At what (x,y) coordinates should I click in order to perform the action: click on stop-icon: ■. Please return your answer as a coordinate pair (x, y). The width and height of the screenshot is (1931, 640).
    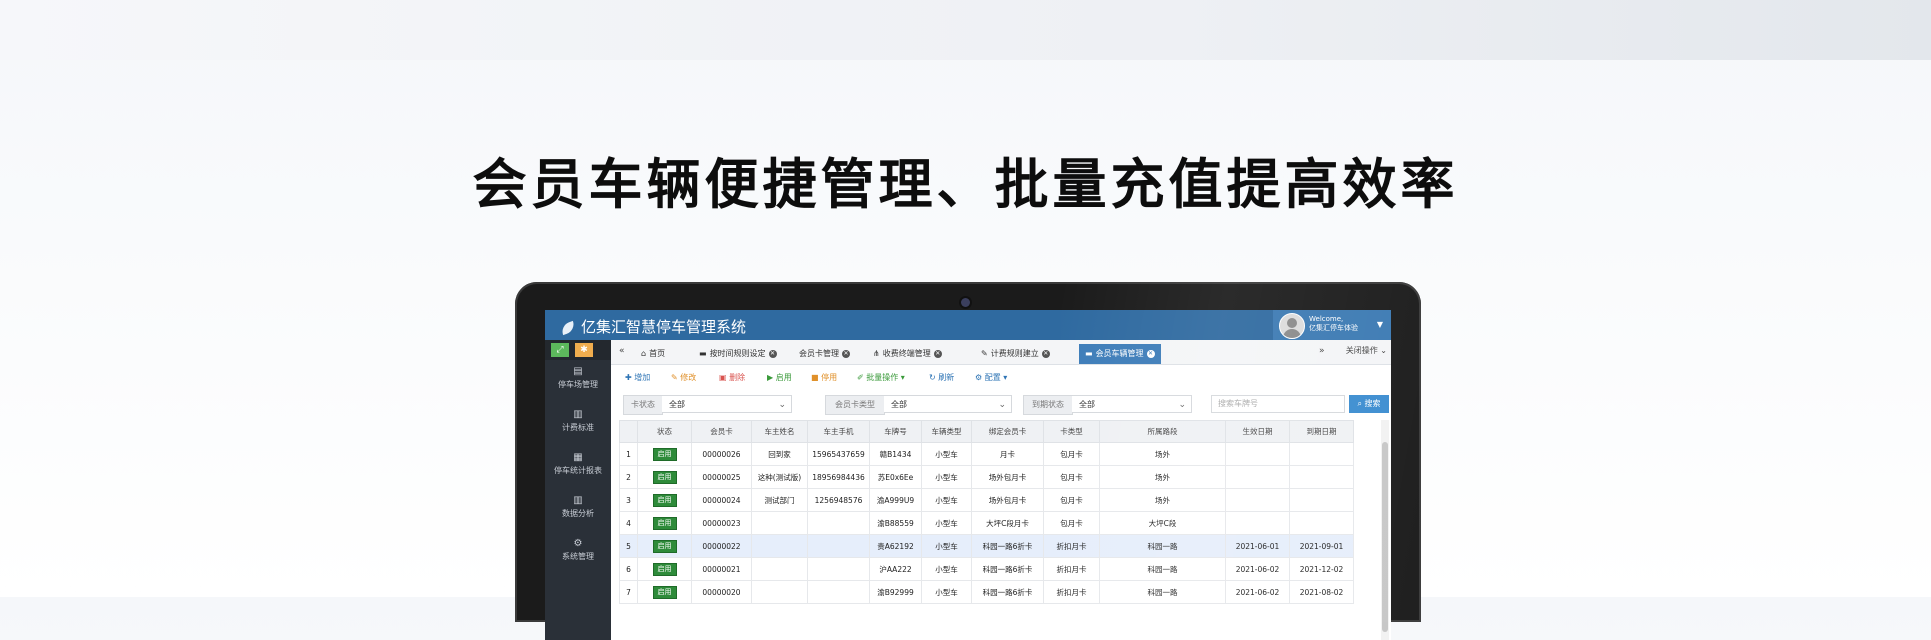
    Looking at the image, I should click on (815, 377).